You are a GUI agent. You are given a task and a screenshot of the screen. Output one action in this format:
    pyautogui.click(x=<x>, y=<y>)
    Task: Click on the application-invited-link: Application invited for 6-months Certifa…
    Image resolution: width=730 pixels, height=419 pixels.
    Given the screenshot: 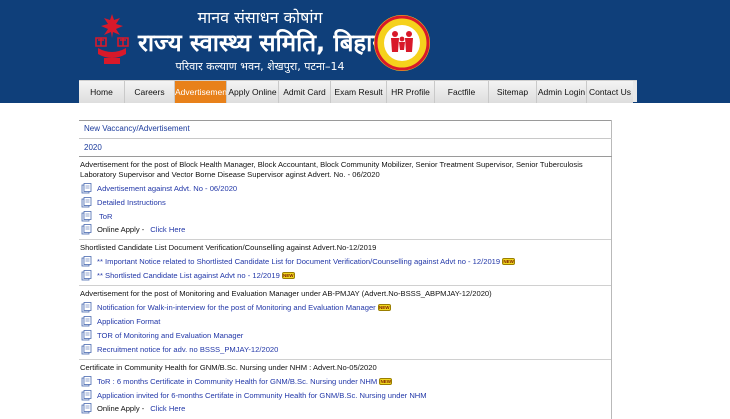 What is the action you would take?
    pyautogui.click(x=262, y=395)
    